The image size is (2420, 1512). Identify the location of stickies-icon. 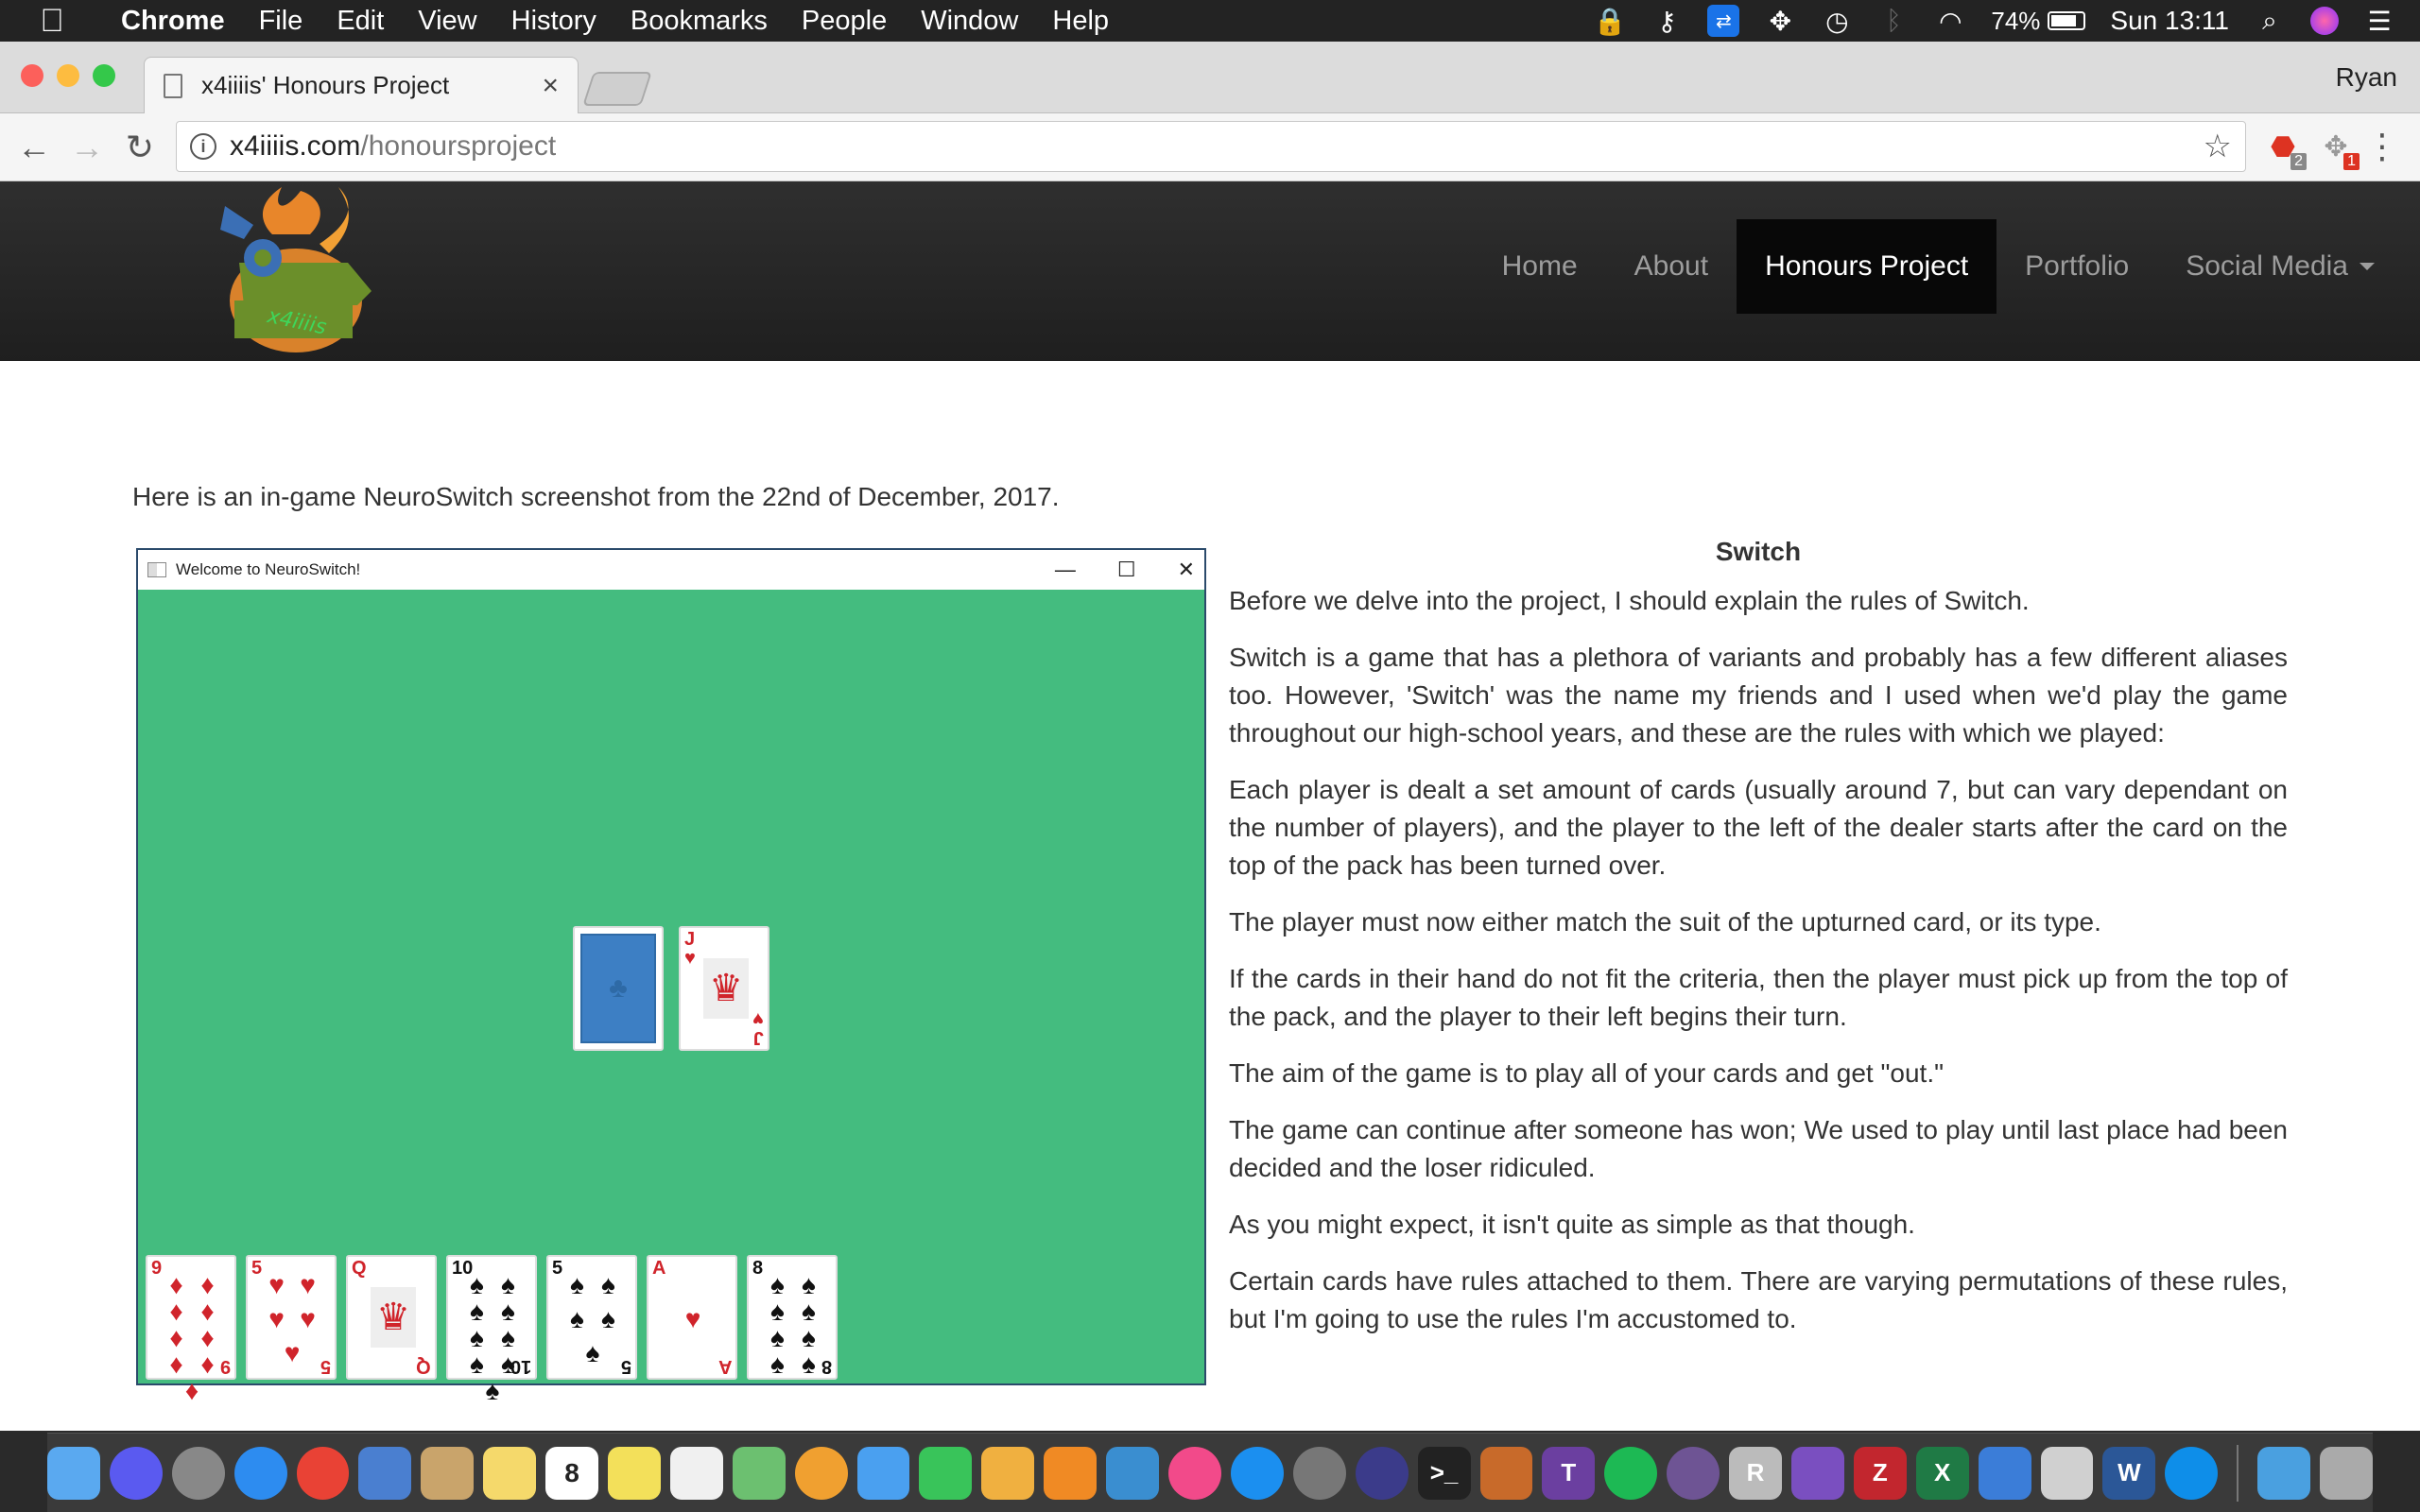
(634, 1473).